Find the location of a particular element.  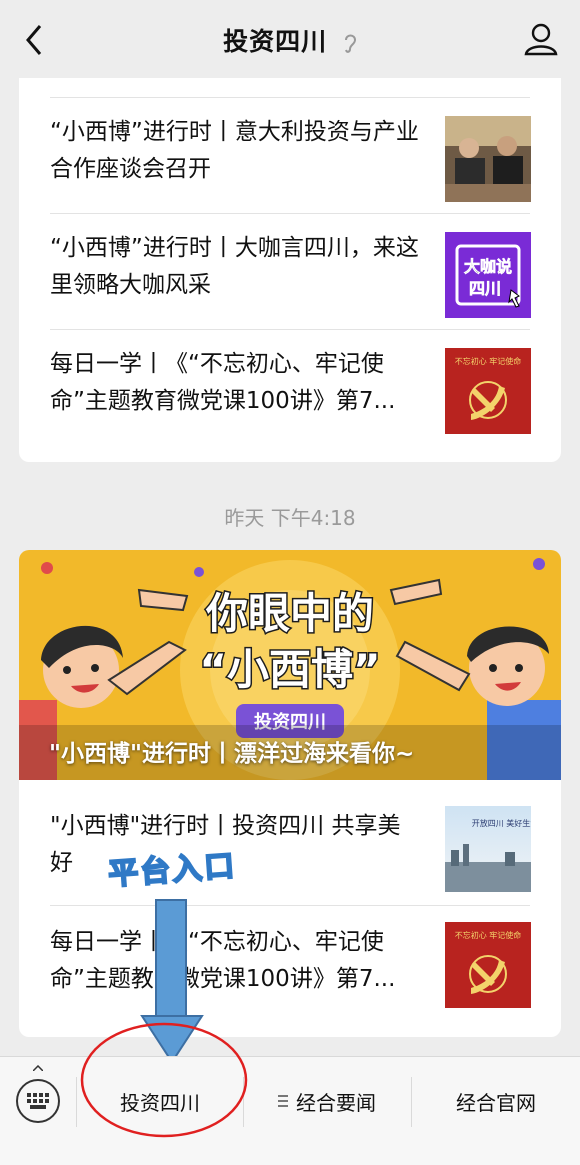

annotation-label: 平台入口 is located at coordinates (172, 871).